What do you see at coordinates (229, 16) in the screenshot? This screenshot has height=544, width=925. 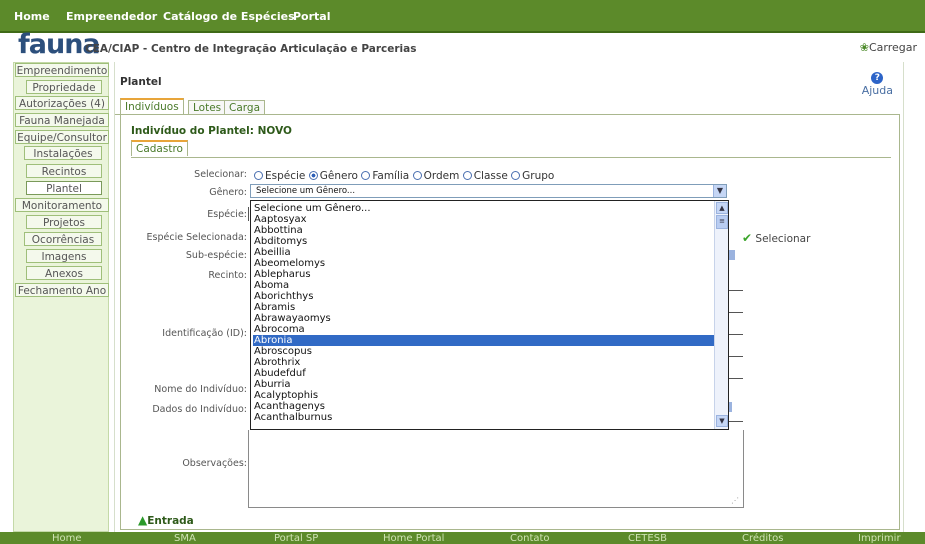 I see `nav-catalogo: Catálogo de Espécies` at bounding box center [229, 16].